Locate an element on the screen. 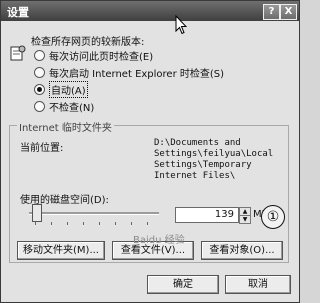 Image resolution: width=320 pixels, height=303 pixels. title-bar: 设置 ? X is located at coordinates (150, 11).